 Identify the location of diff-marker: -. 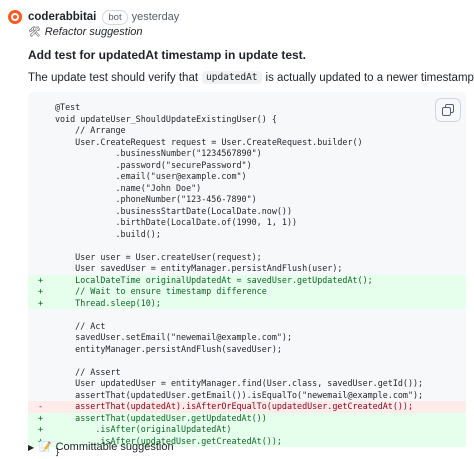
(41, 406).